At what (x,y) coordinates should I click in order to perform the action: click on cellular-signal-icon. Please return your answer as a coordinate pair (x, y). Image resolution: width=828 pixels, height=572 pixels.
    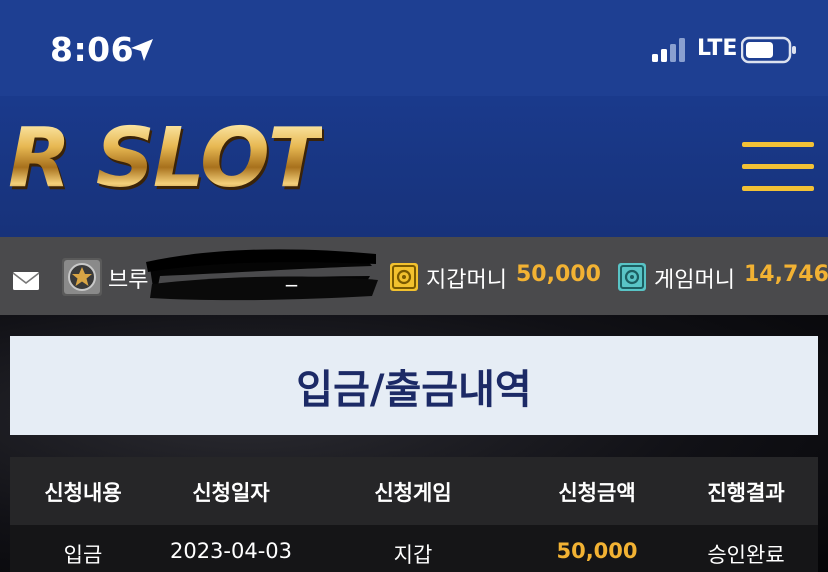
    Looking at the image, I should click on (668, 50).